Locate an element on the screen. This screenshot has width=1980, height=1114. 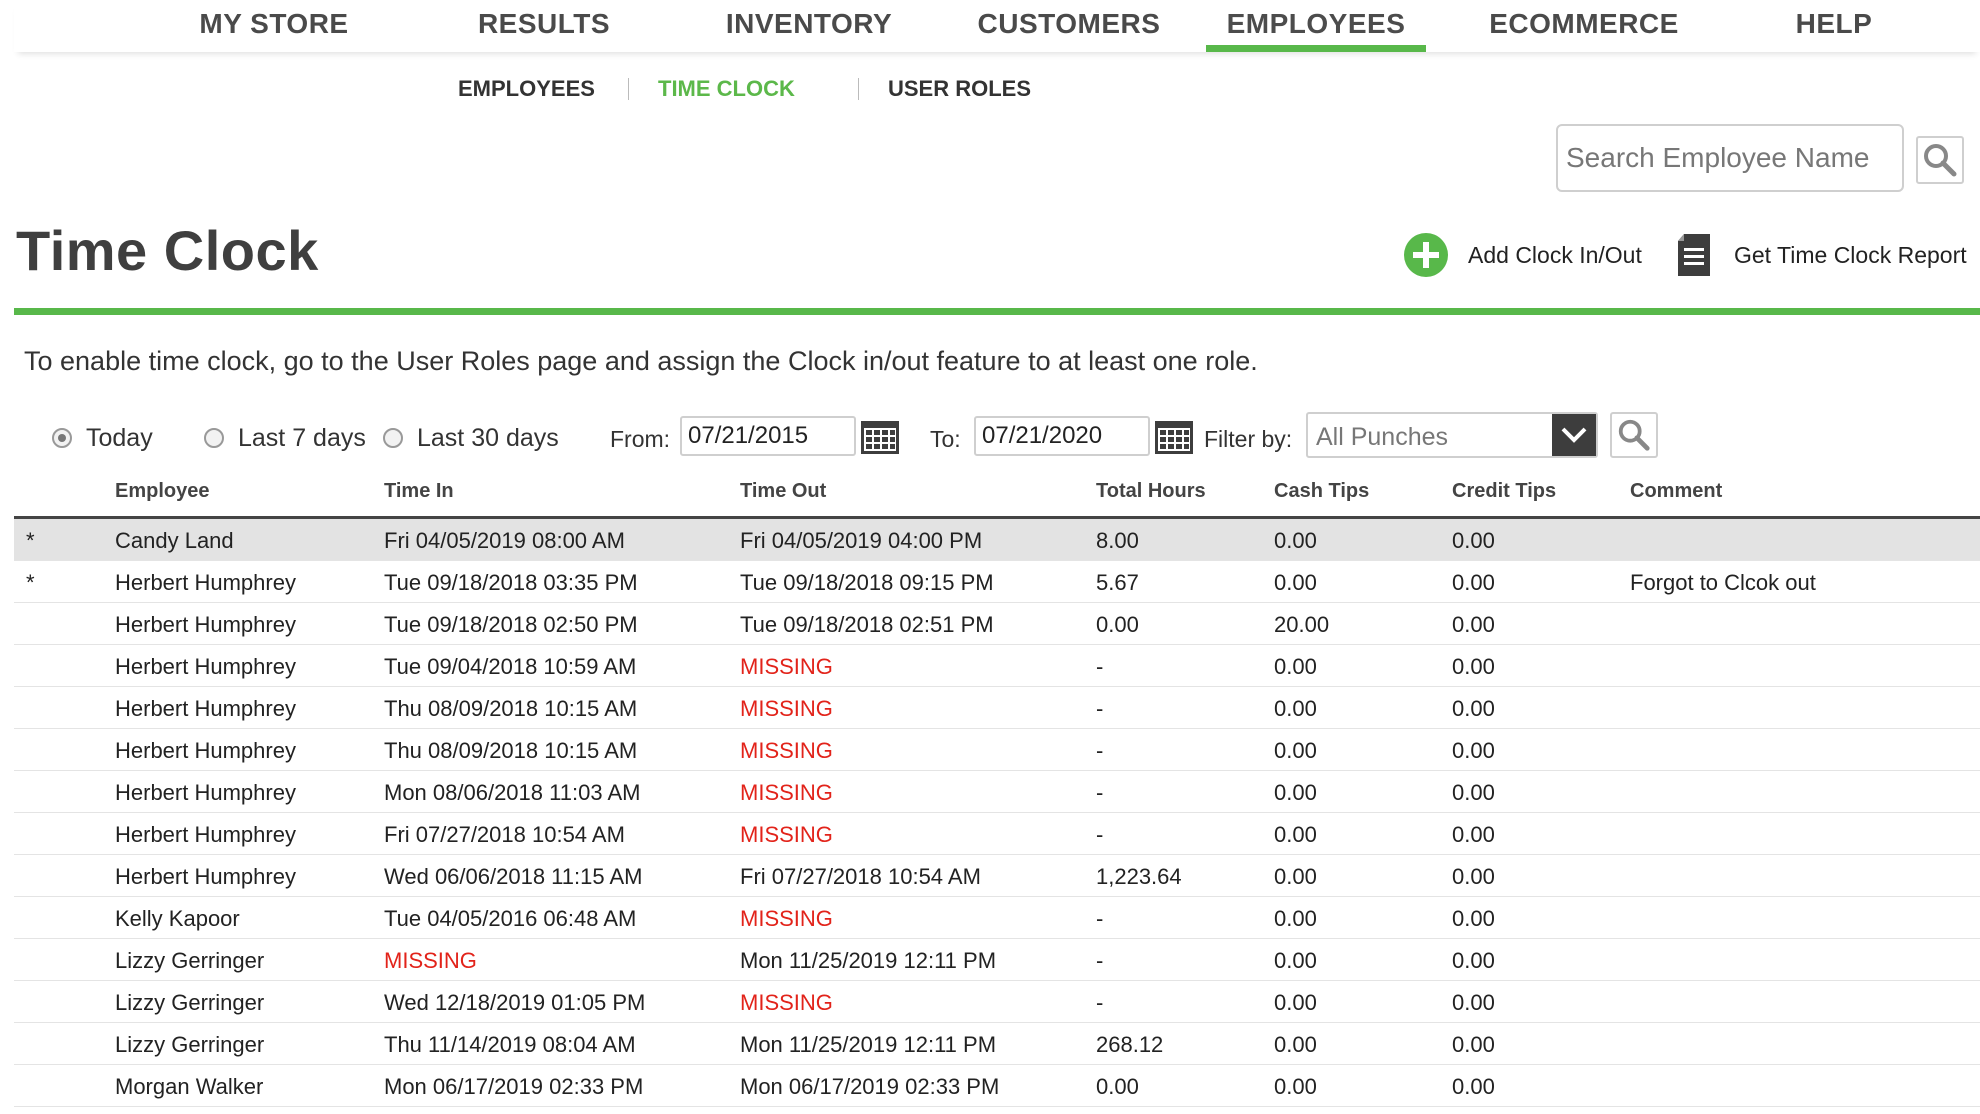
add-clock-in-out-button: Add Clock In/Out is located at coordinates (1522, 255).